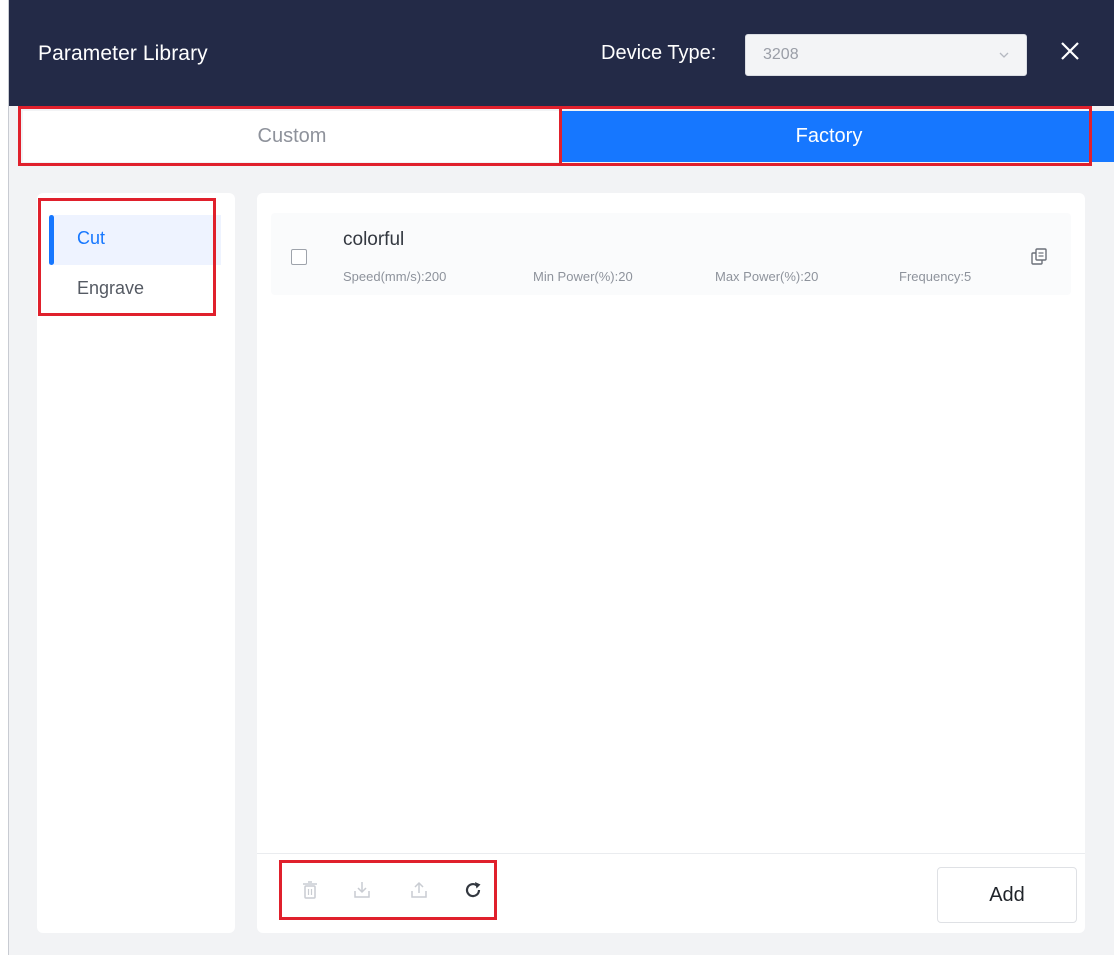 The height and width of the screenshot is (955, 1114). Describe the element at coordinates (136, 563) in the screenshot. I see `category-sidebar: Cut Engrave` at that location.